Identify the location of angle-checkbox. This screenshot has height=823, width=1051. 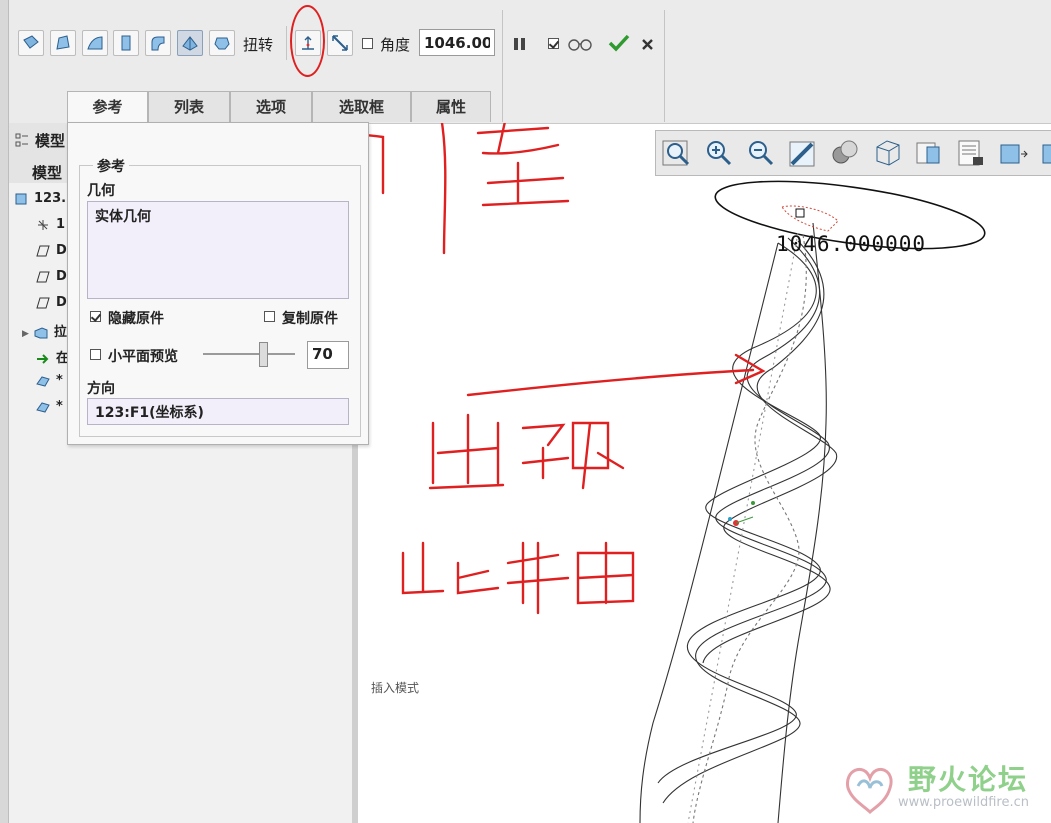
(367, 43).